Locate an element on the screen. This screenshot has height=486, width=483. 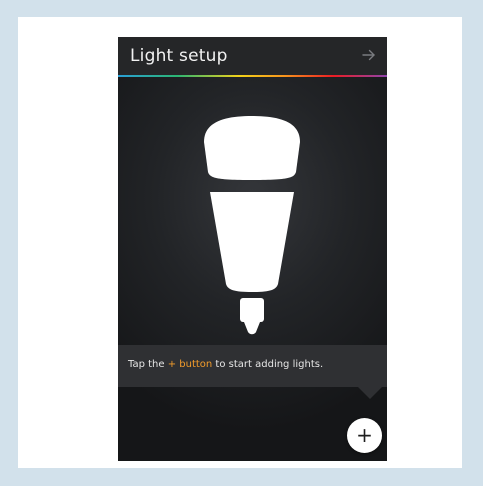
add-light-button: + is located at coordinates (364, 435).